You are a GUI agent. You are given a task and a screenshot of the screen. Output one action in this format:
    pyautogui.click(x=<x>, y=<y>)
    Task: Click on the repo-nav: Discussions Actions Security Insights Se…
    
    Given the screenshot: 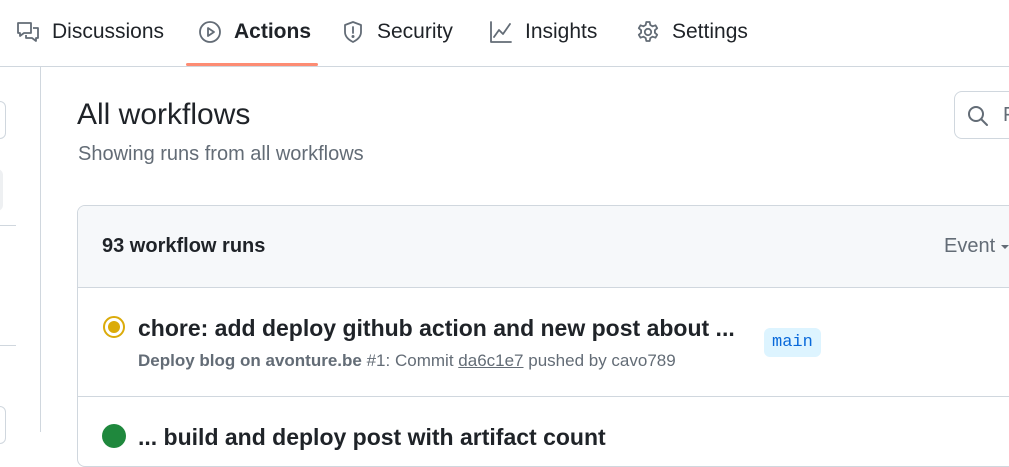 What is the action you would take?
    pyautogui.click(x=504, y=33)
    